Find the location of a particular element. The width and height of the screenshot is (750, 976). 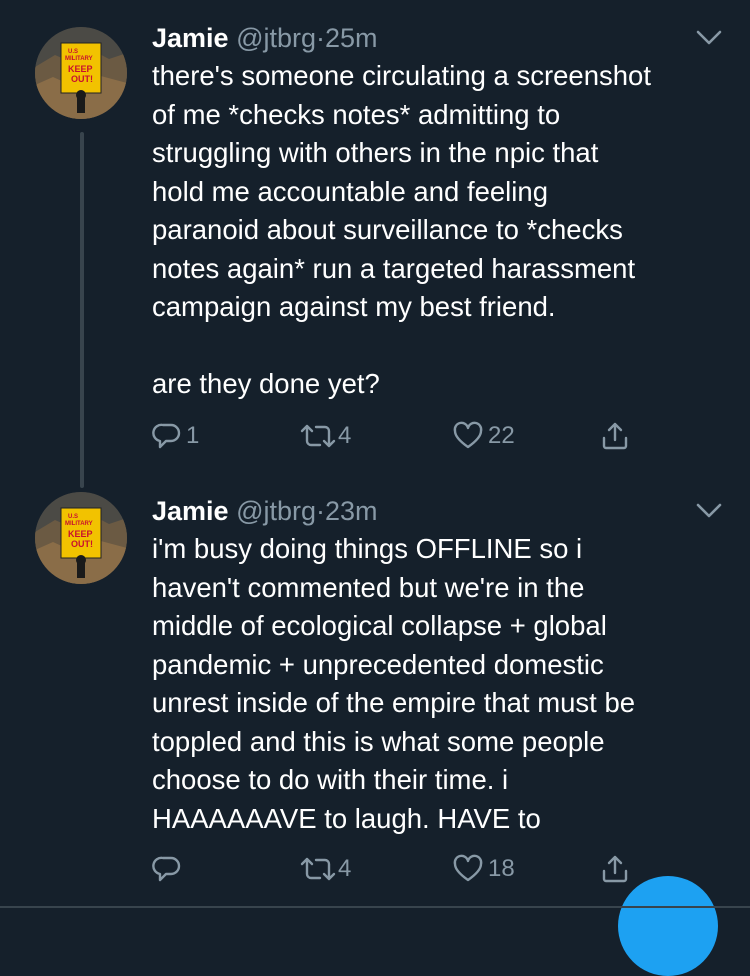

tweet-text-line: toppled and this is what some people is located at coordinates (378, 741).